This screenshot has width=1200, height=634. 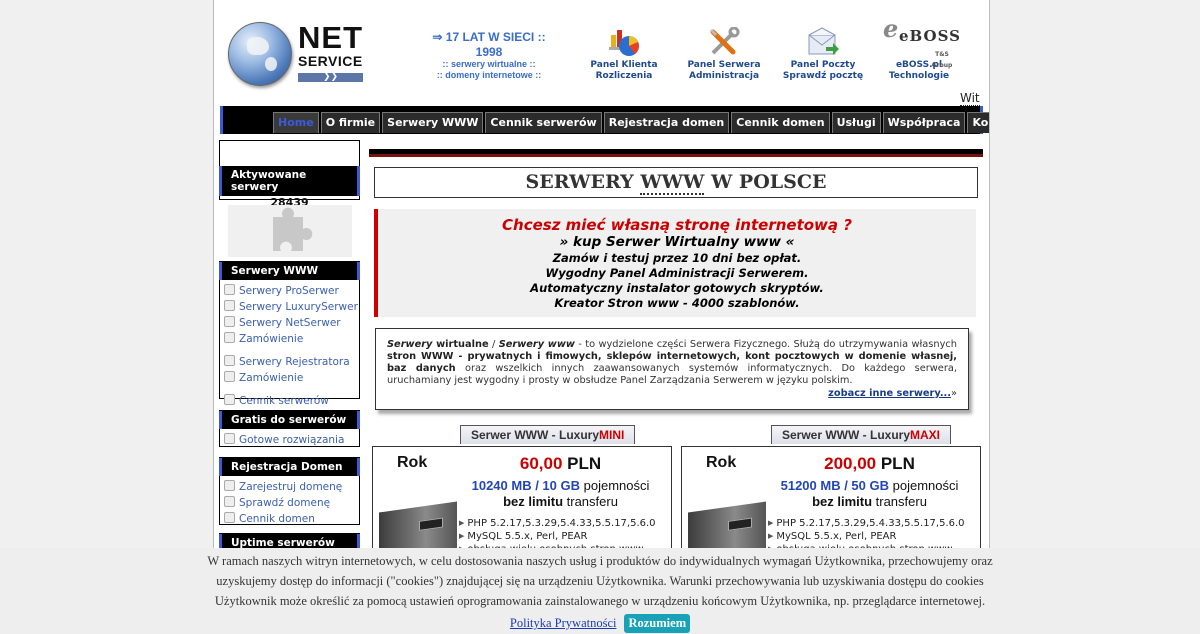 I want to click on slogan-servers: :: serwery wirtualne ::, so click(x=489, y=64).